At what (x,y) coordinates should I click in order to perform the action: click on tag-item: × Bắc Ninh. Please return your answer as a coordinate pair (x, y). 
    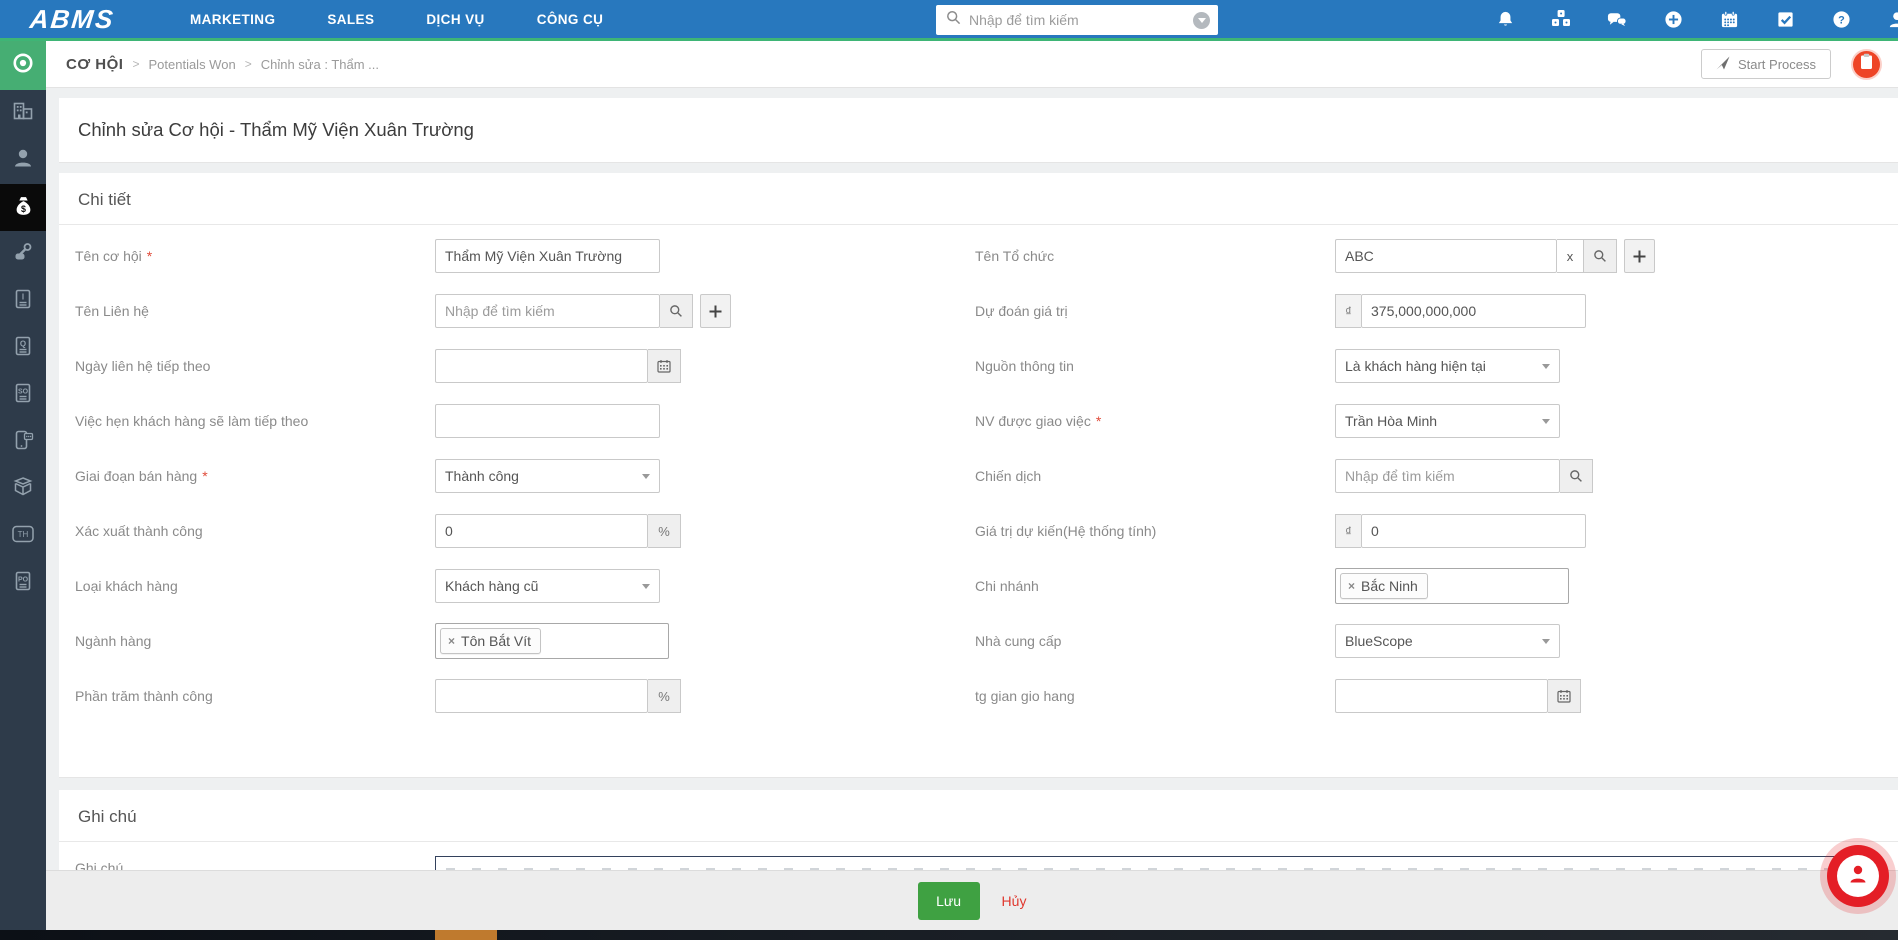
    Looking at the image, I should click on (1384, 586).